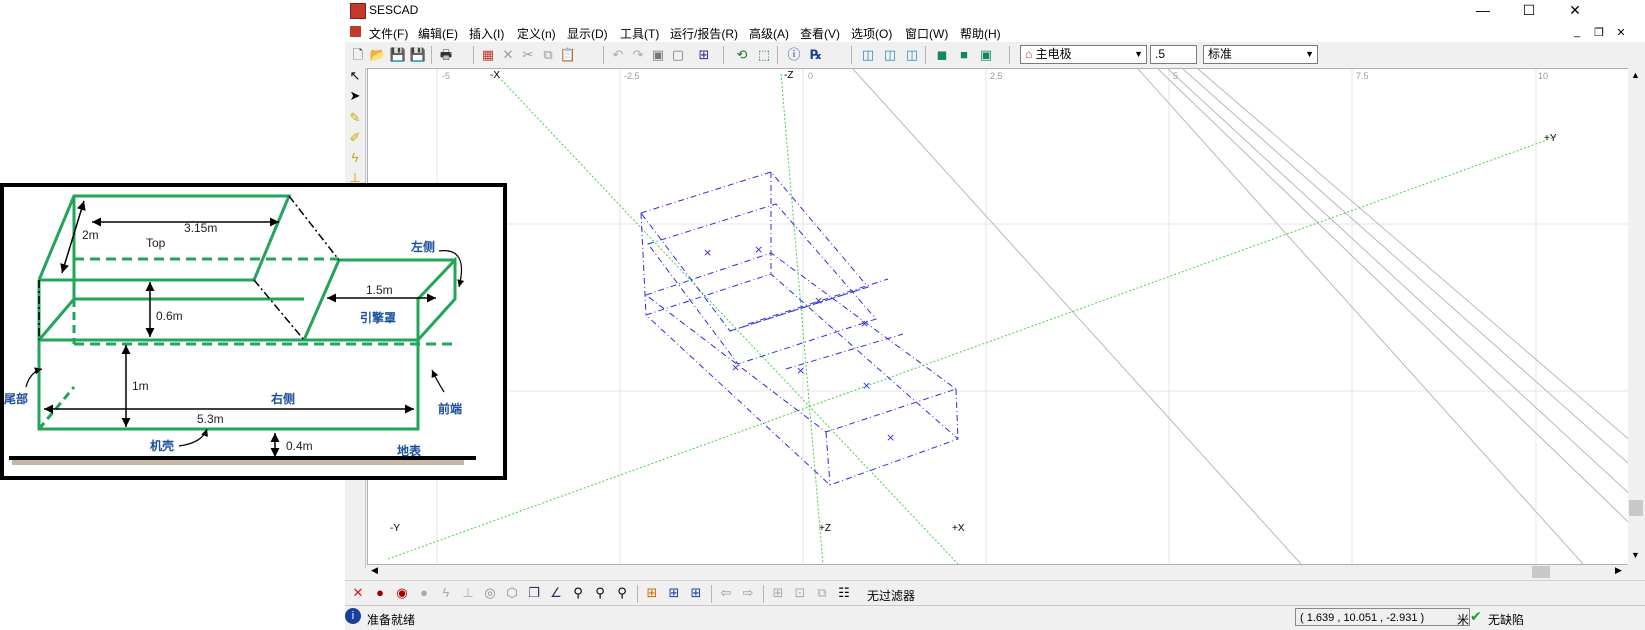 Image resolution: width=1645 pixels, height=630 pixels. What do you see at coordinates (528, 54) in the screenshot?
I see `cut-icon: ✂` at bounding box center [528, 54].